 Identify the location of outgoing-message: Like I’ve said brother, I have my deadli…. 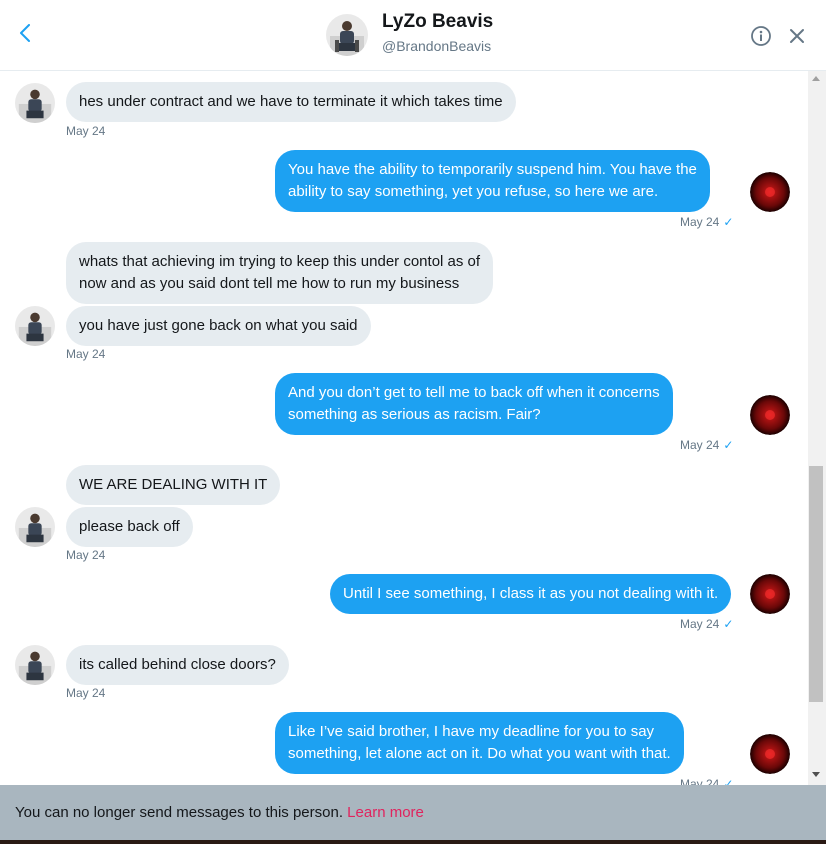
(479, 743).